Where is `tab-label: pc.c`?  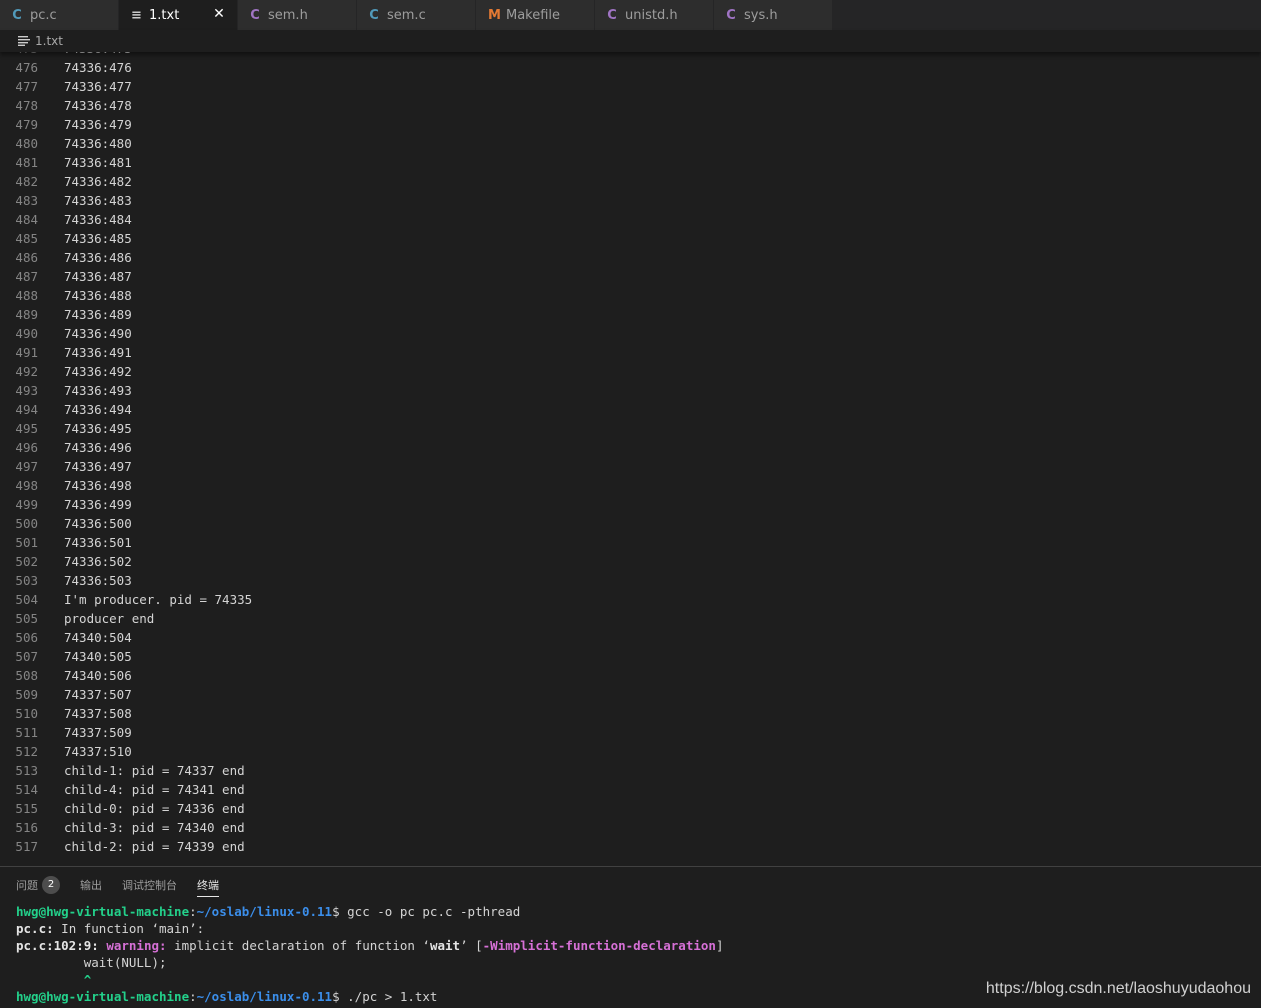 tab-label: pc.c is located at coordinates (43, 15).